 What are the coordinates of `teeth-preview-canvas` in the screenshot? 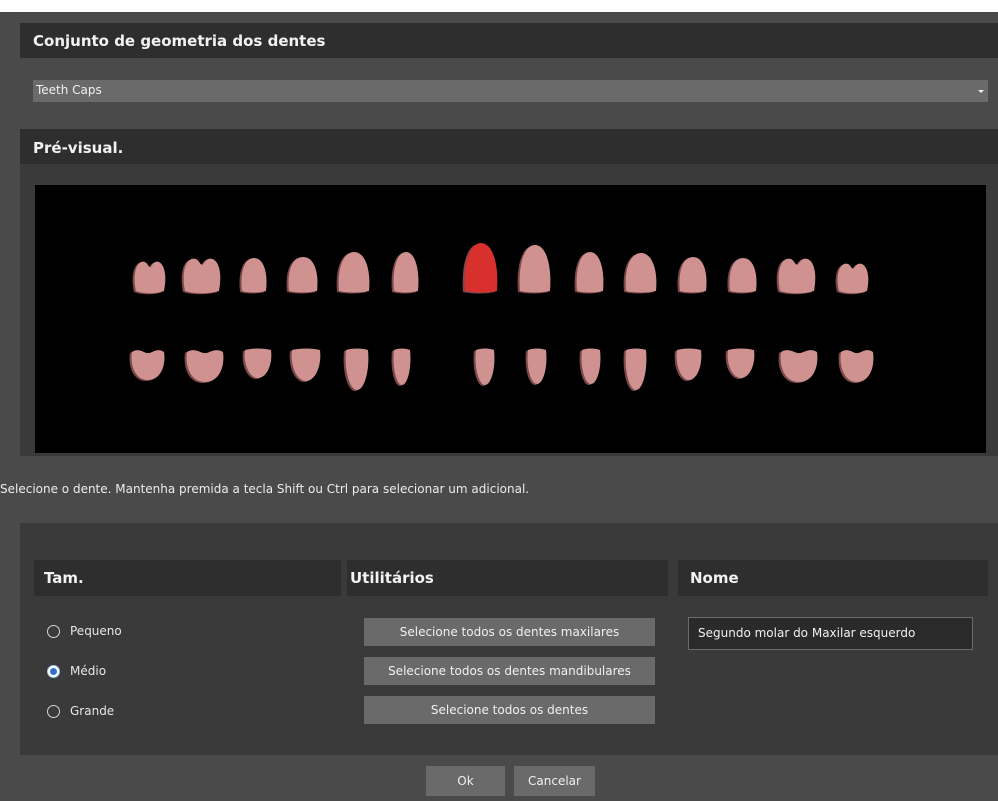 It's located at (501, 317).